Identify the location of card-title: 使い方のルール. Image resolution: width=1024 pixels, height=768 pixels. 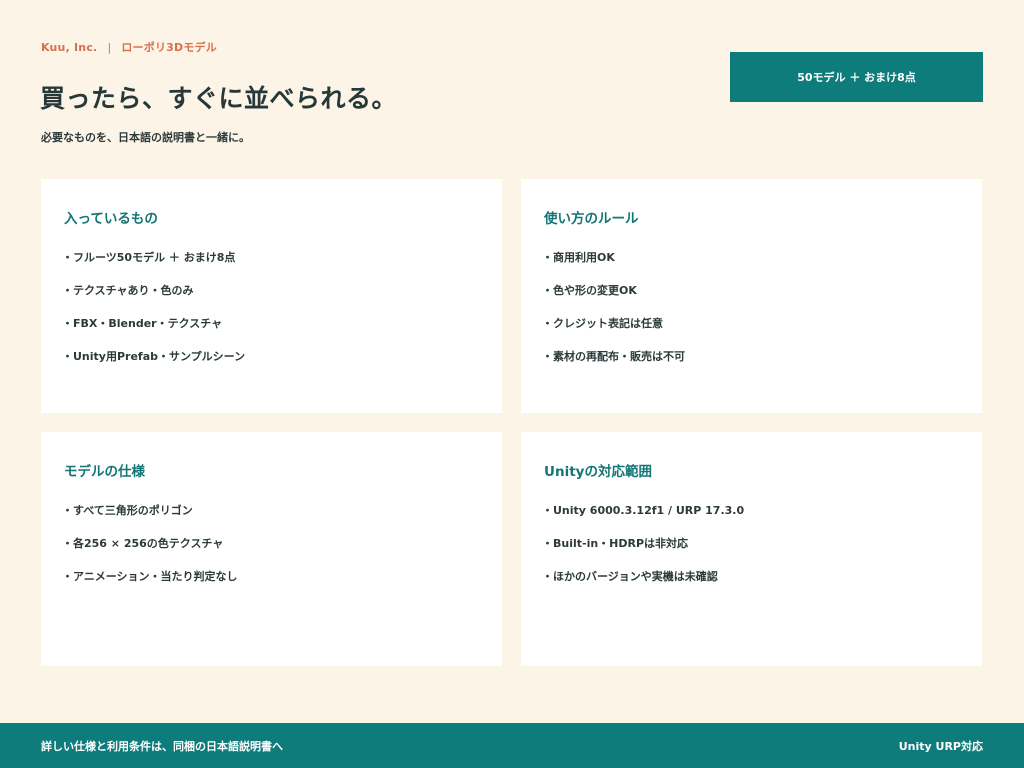
(591, 219).